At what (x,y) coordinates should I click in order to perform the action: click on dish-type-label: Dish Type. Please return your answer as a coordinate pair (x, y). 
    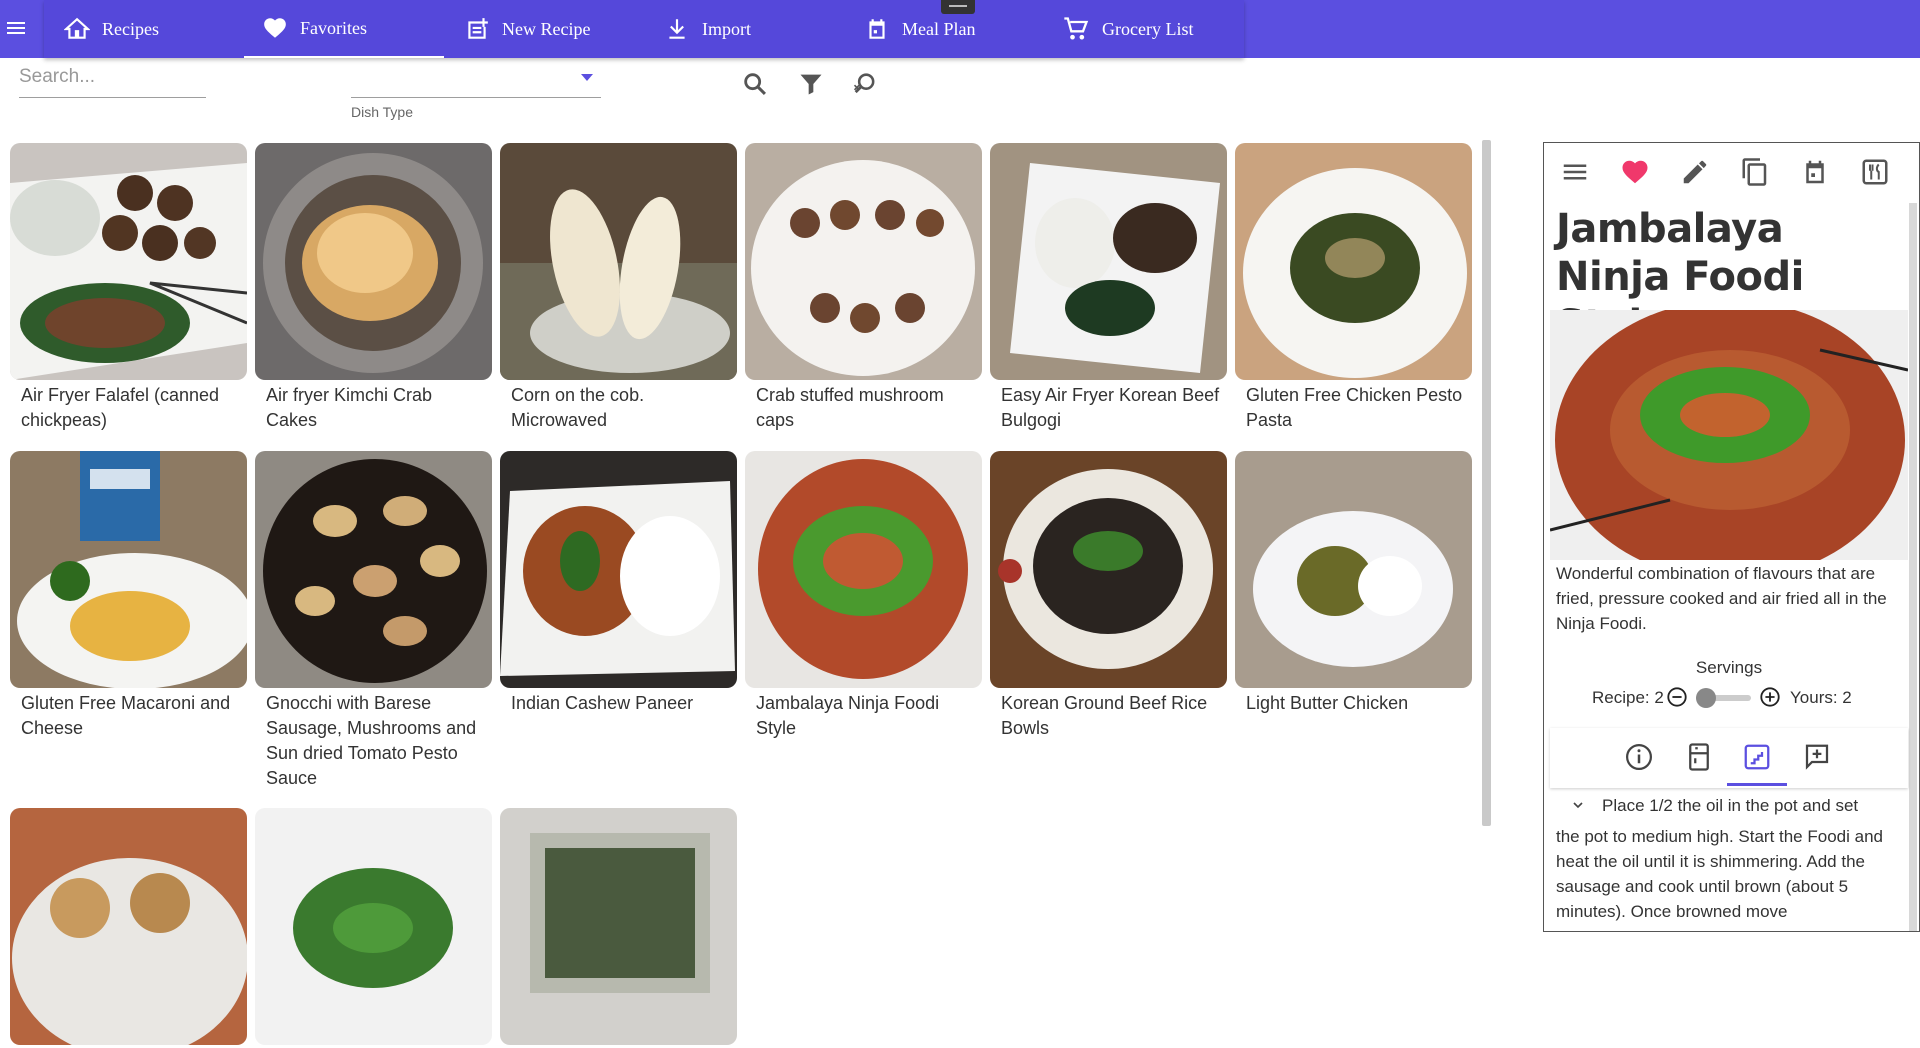
    Looking at the image, I should click on (382, 112).